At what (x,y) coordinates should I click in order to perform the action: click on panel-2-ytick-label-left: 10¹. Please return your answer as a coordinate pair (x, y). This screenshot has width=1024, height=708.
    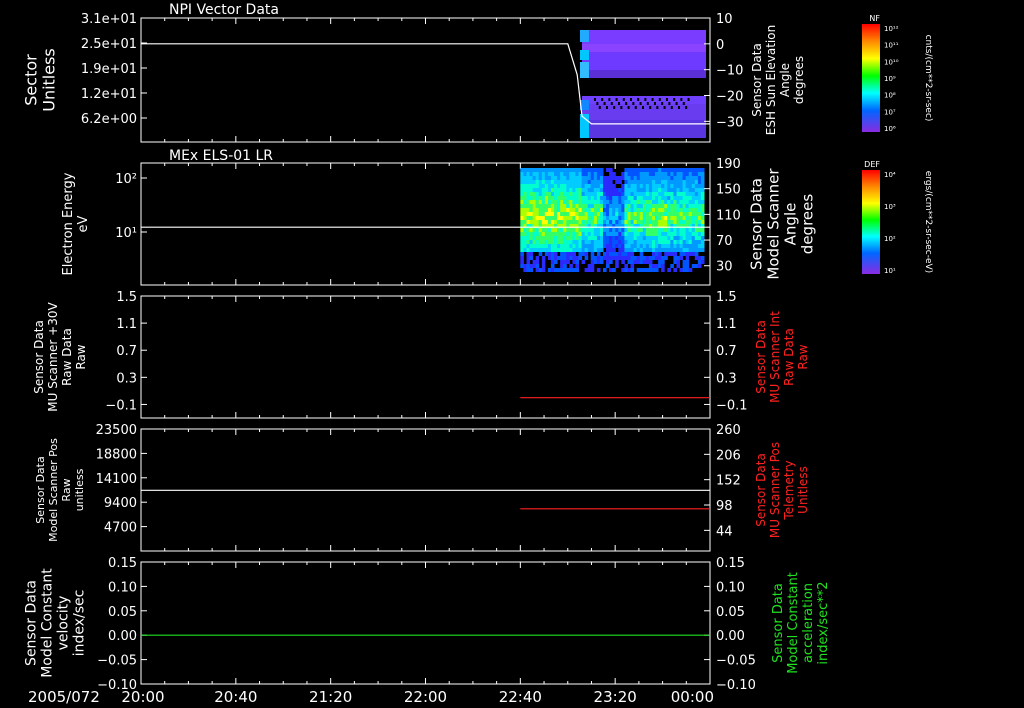
    Looking at the image, I should click on (126, 233).